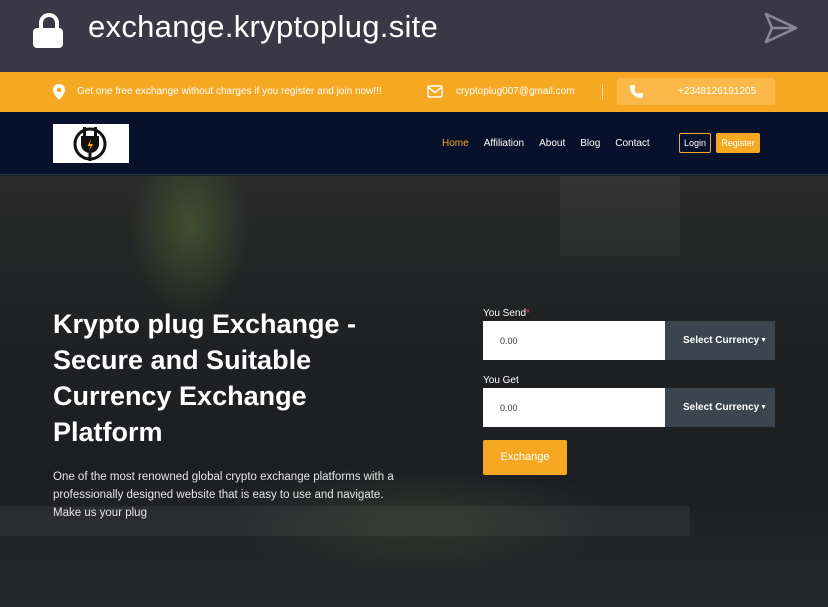 This screenshot has height=607, width=828. I want to click on contact-email: cryptoplug007@gmail.com, so click(515, 91).